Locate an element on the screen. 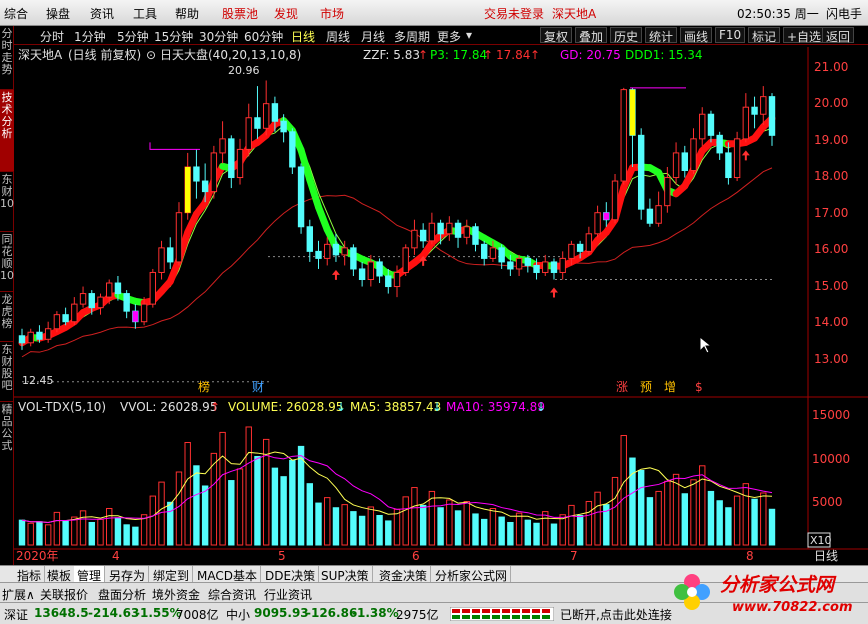 The width and height of the screenshot is (868, 624). f10-button: F10 is located at coordinates (730, 35).